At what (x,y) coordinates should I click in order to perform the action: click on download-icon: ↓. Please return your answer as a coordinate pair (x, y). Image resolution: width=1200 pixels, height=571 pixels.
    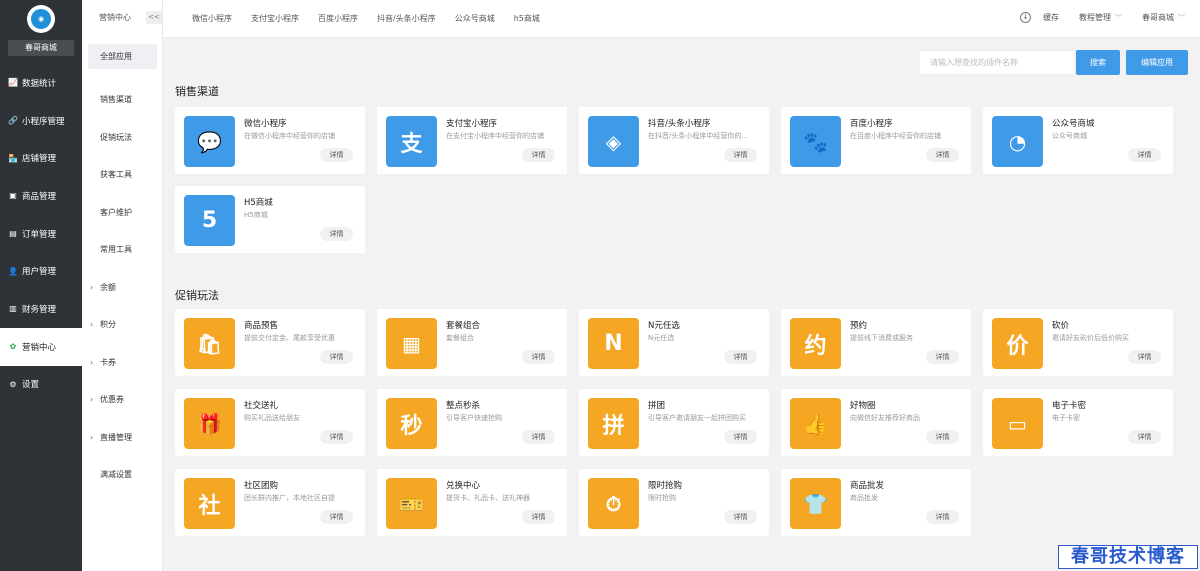
    Looking at the image, I should click on (1025, 17).